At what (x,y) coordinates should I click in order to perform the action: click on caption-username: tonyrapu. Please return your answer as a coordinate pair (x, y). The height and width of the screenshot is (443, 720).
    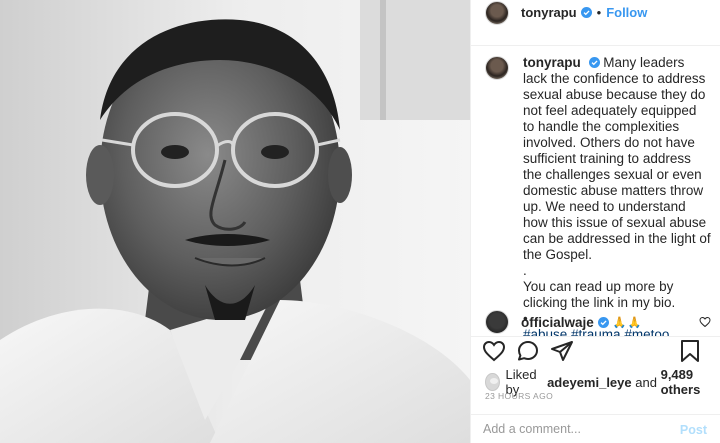
    Looking at the image, I should click on (552, 62).